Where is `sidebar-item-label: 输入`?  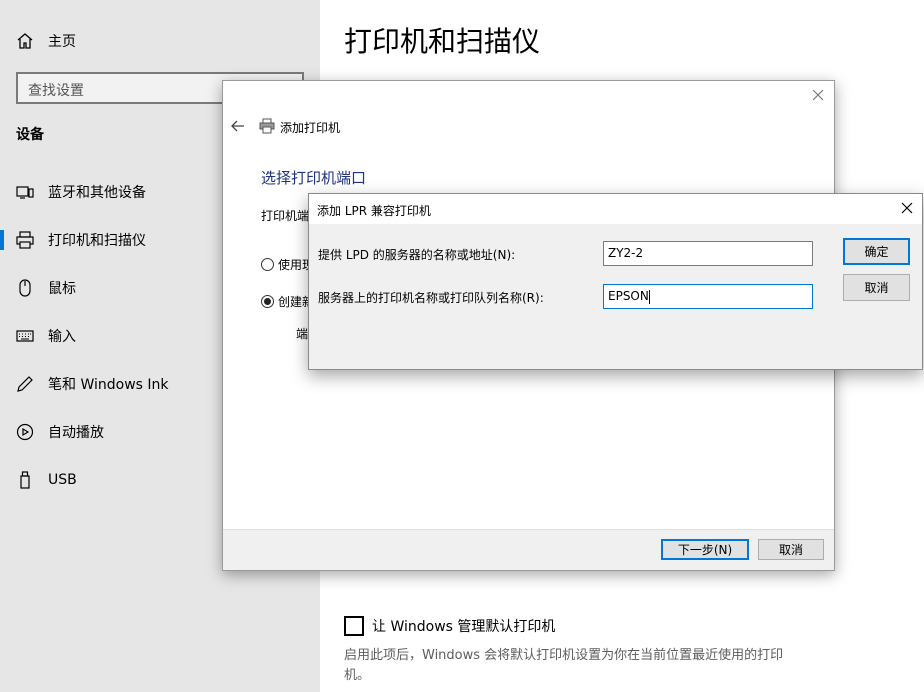 sidebar-item-label: 输入 is located at coordinates (62, 337).